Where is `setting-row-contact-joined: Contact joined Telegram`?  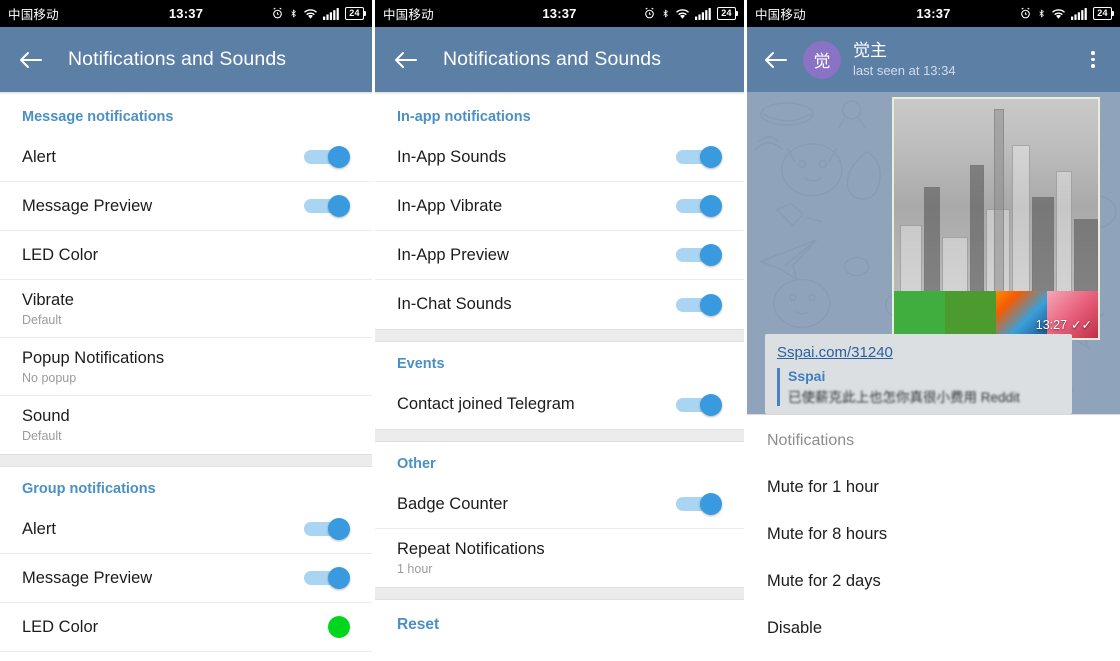 setting-row-contact-joined: Contact joined Telegram is located at coordinates (559, 404).